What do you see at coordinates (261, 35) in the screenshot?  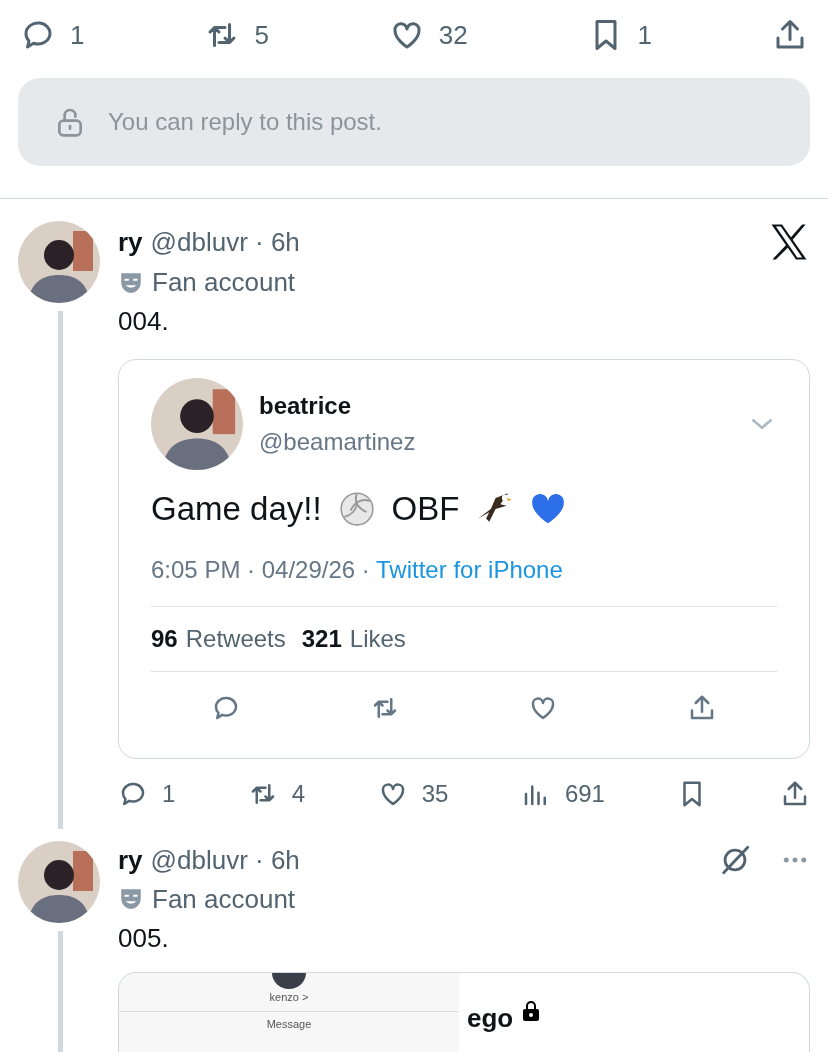 I see `repost-count: 5` at bounding box center [261, 35].